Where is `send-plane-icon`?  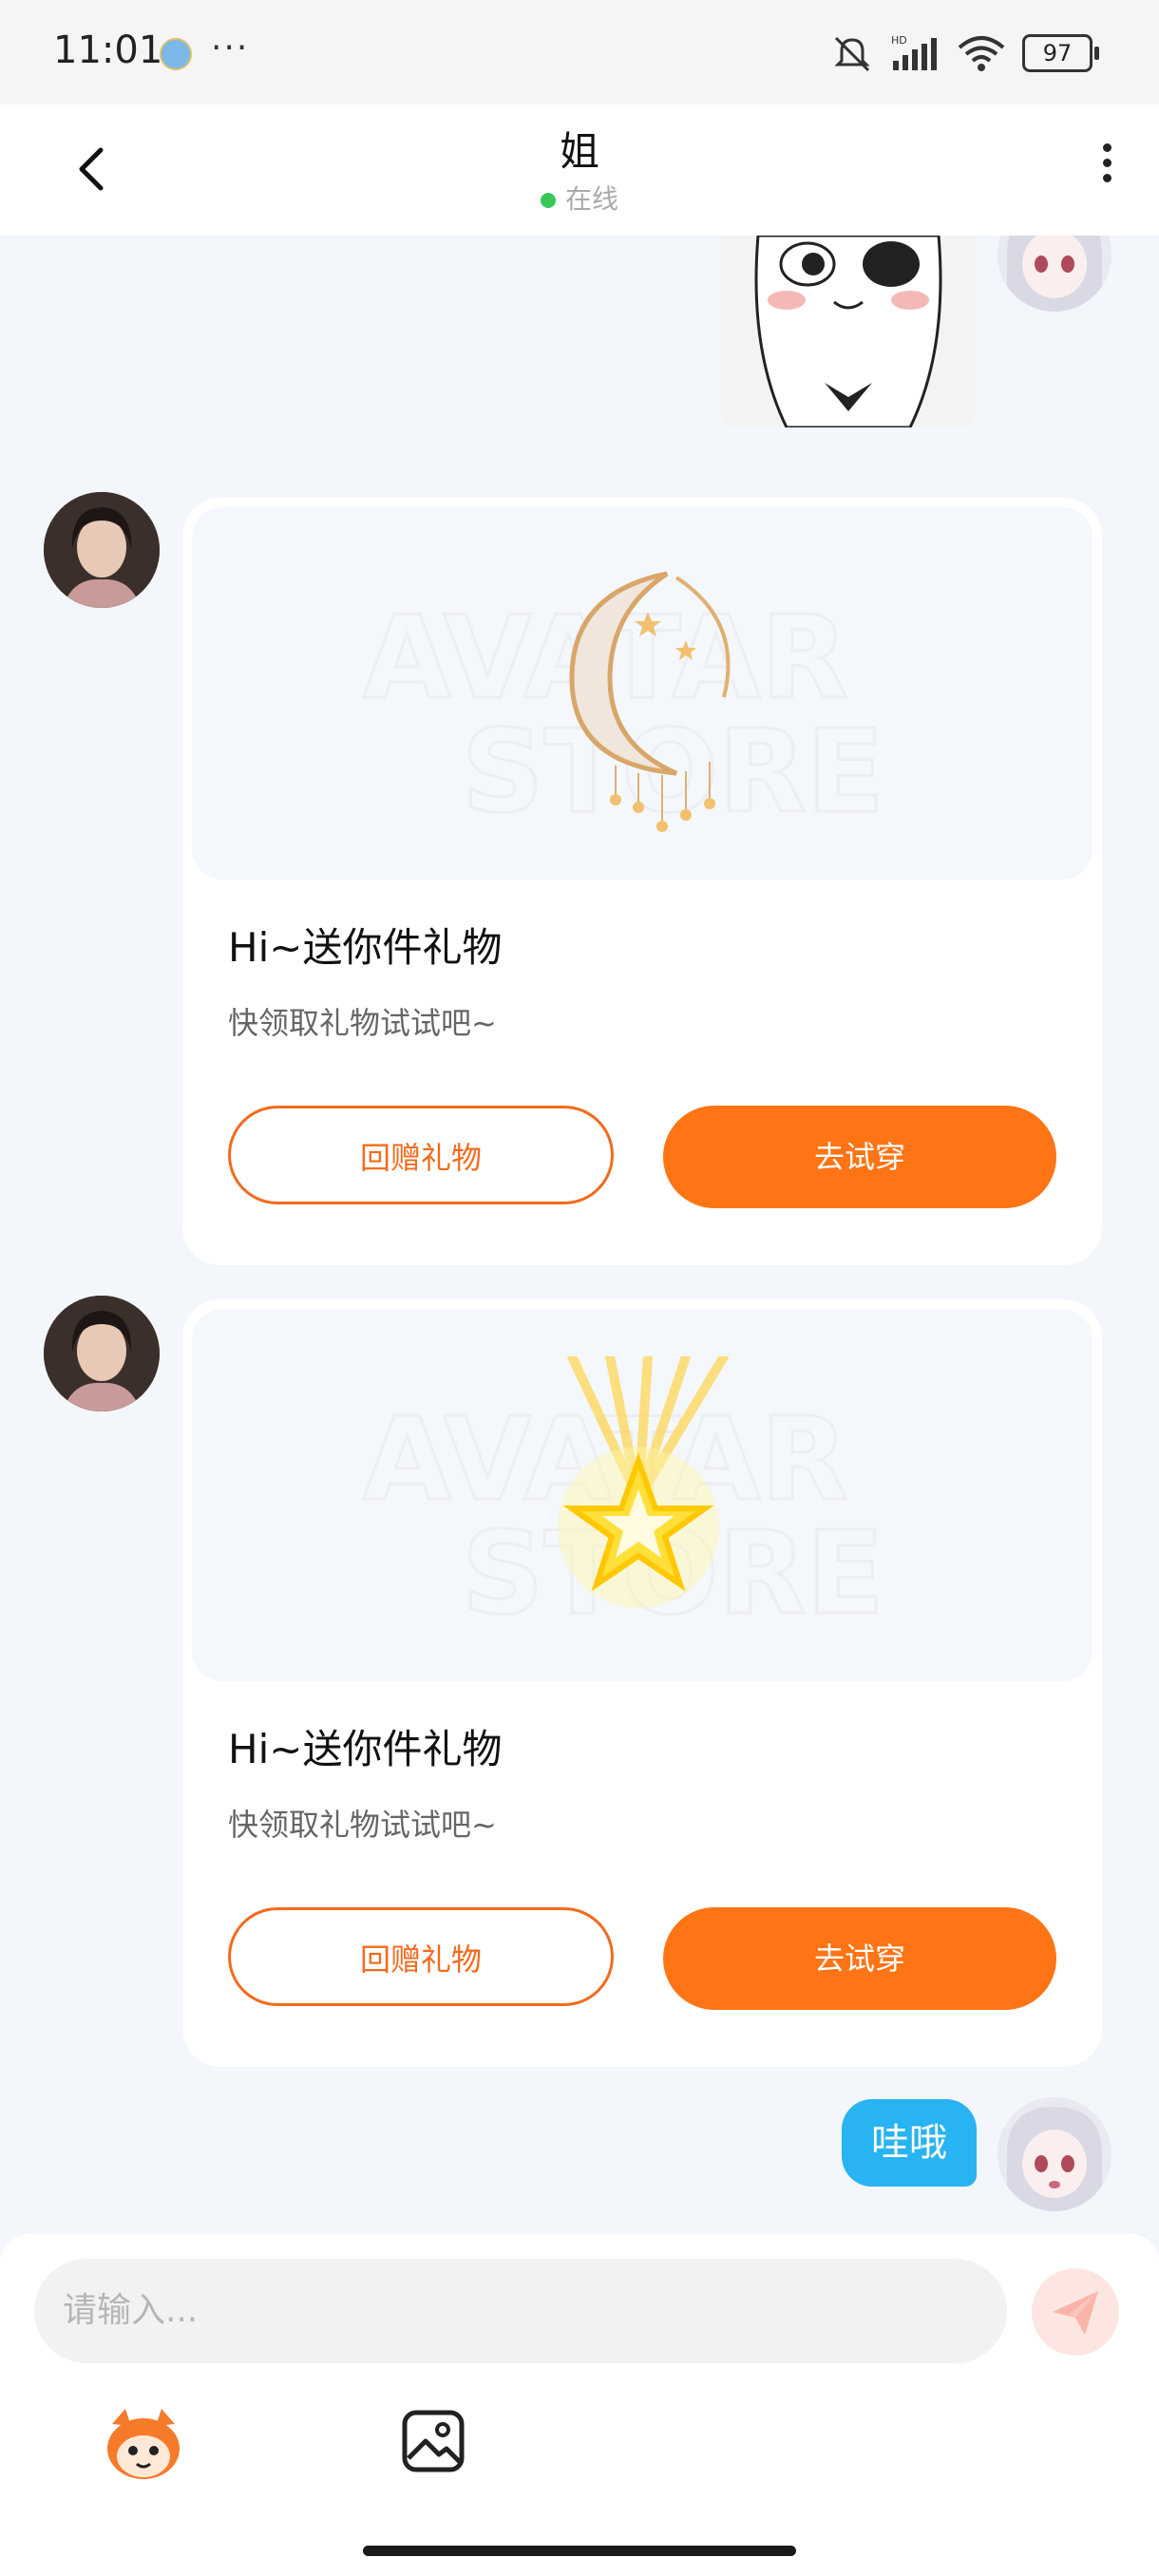
send-plane-icon is located at coordinates (1075, 2313).